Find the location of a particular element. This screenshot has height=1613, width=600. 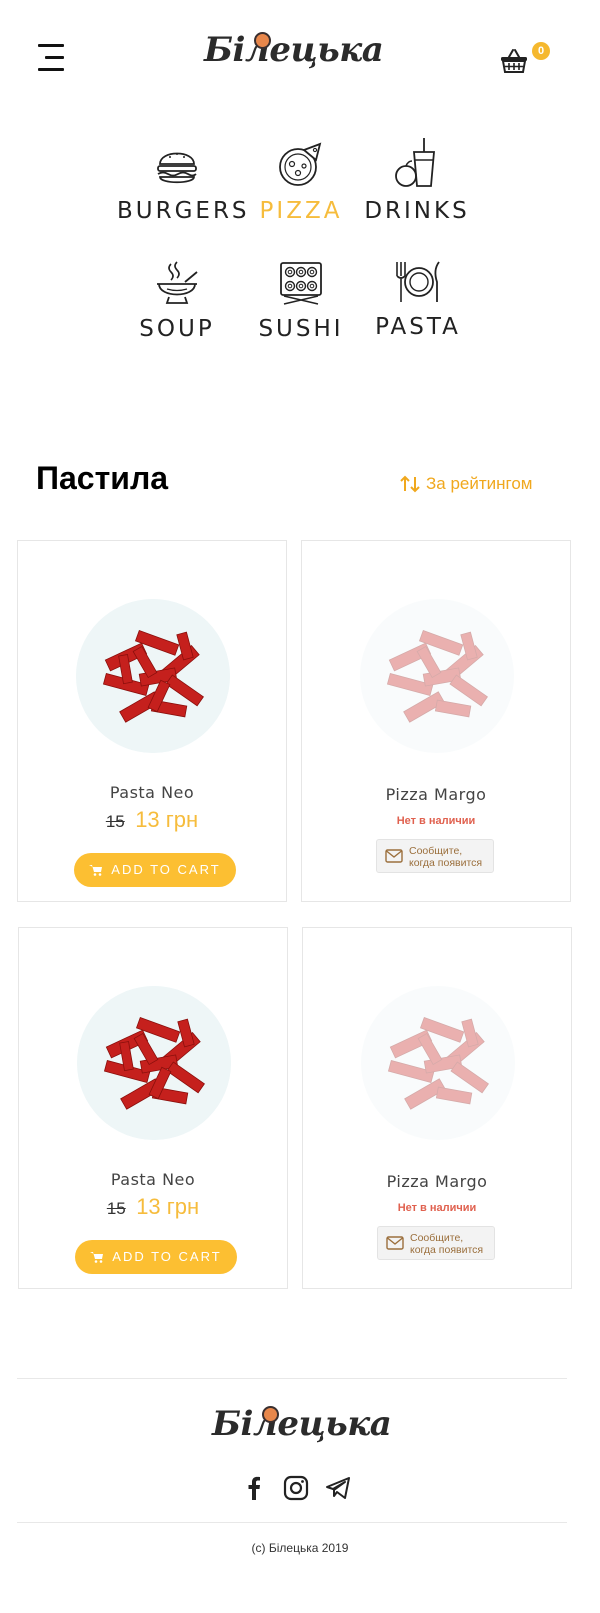

burger-icon is located at coordinates (177, 168).